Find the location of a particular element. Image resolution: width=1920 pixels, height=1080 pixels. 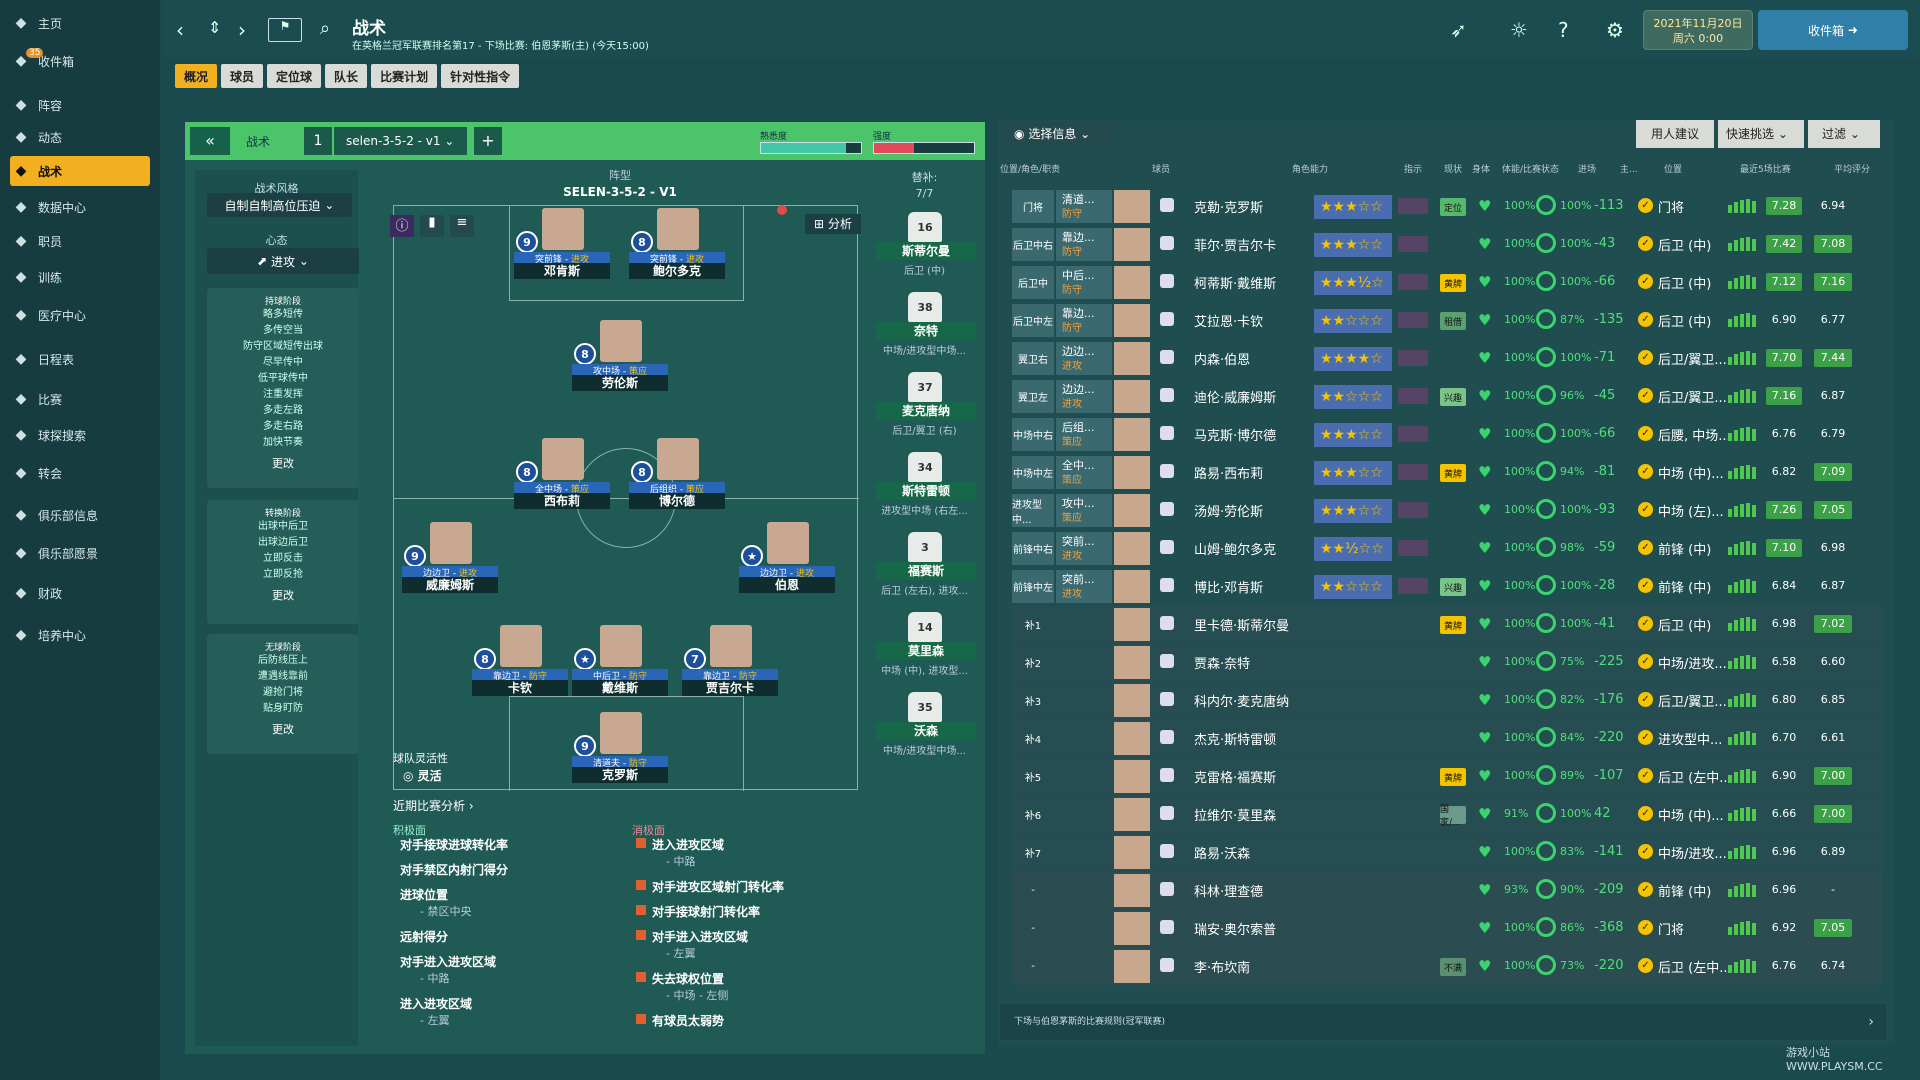

player-name: 科内尔·麦克唐纳 is located at coordinates (1241, 700).